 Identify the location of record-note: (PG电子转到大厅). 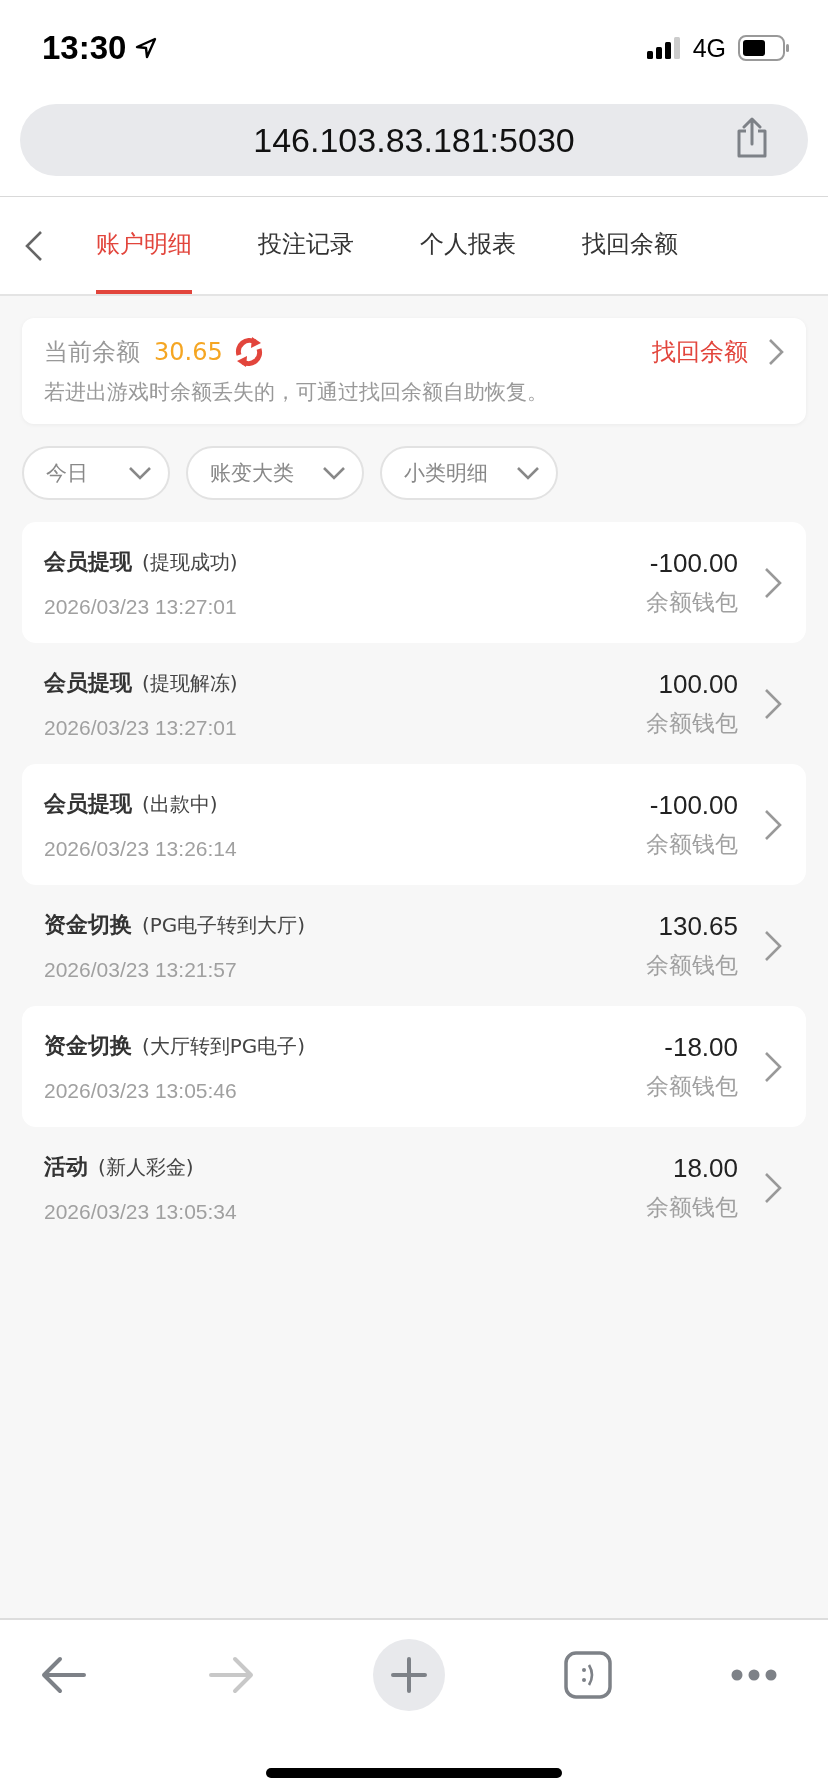
(224, 925).